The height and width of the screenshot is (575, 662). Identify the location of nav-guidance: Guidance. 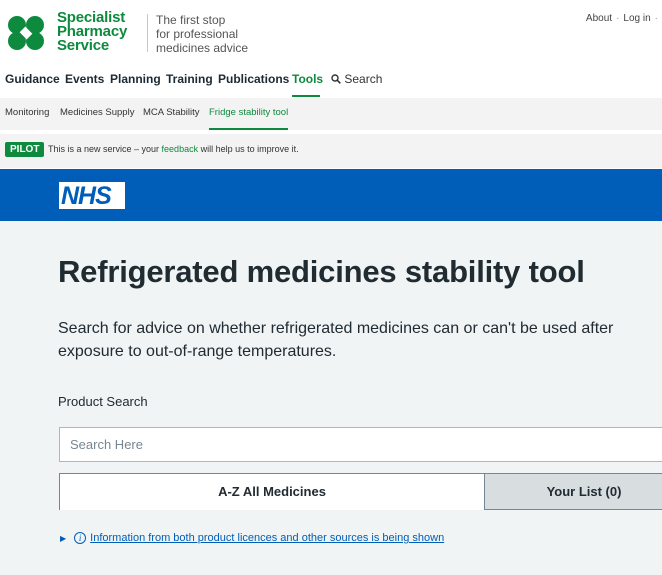
(32, 79).